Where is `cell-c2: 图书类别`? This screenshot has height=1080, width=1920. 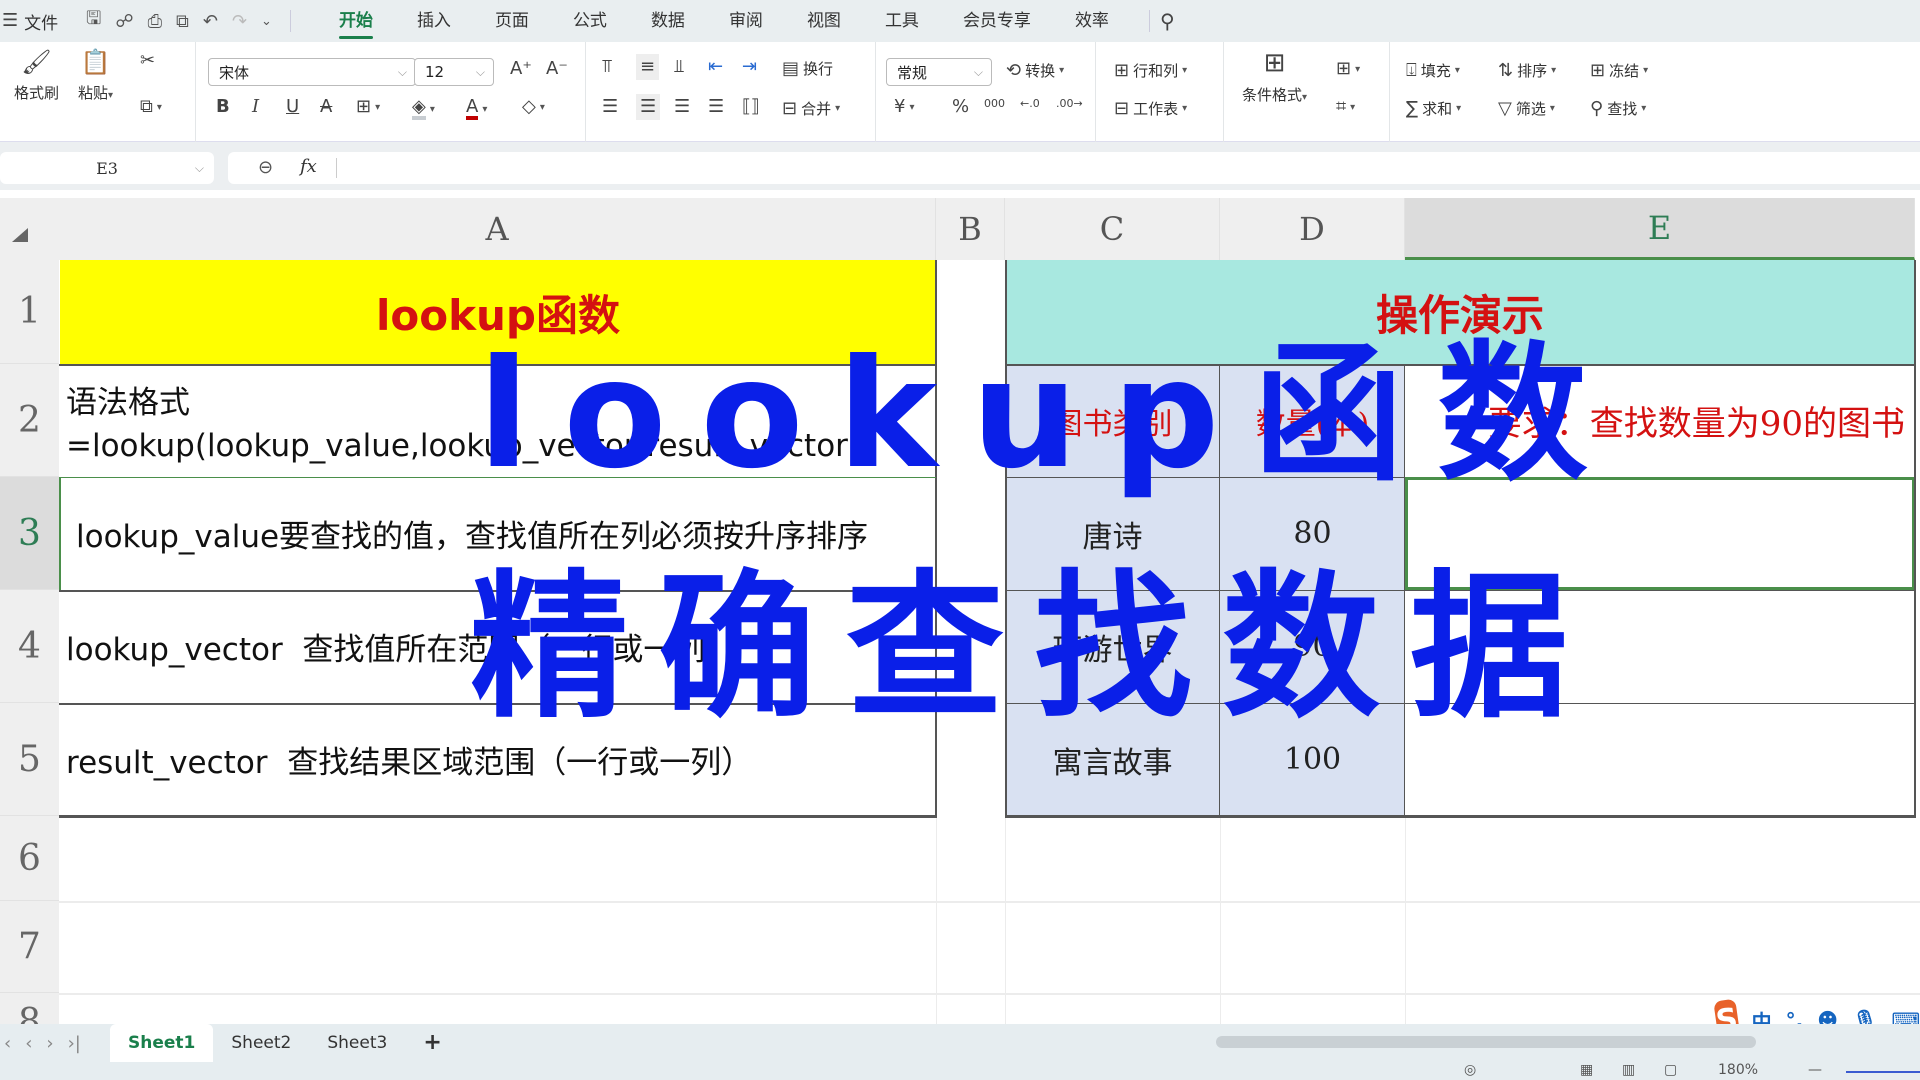
cell-c2: 图书类别 is located at coordinates (1112, 420).